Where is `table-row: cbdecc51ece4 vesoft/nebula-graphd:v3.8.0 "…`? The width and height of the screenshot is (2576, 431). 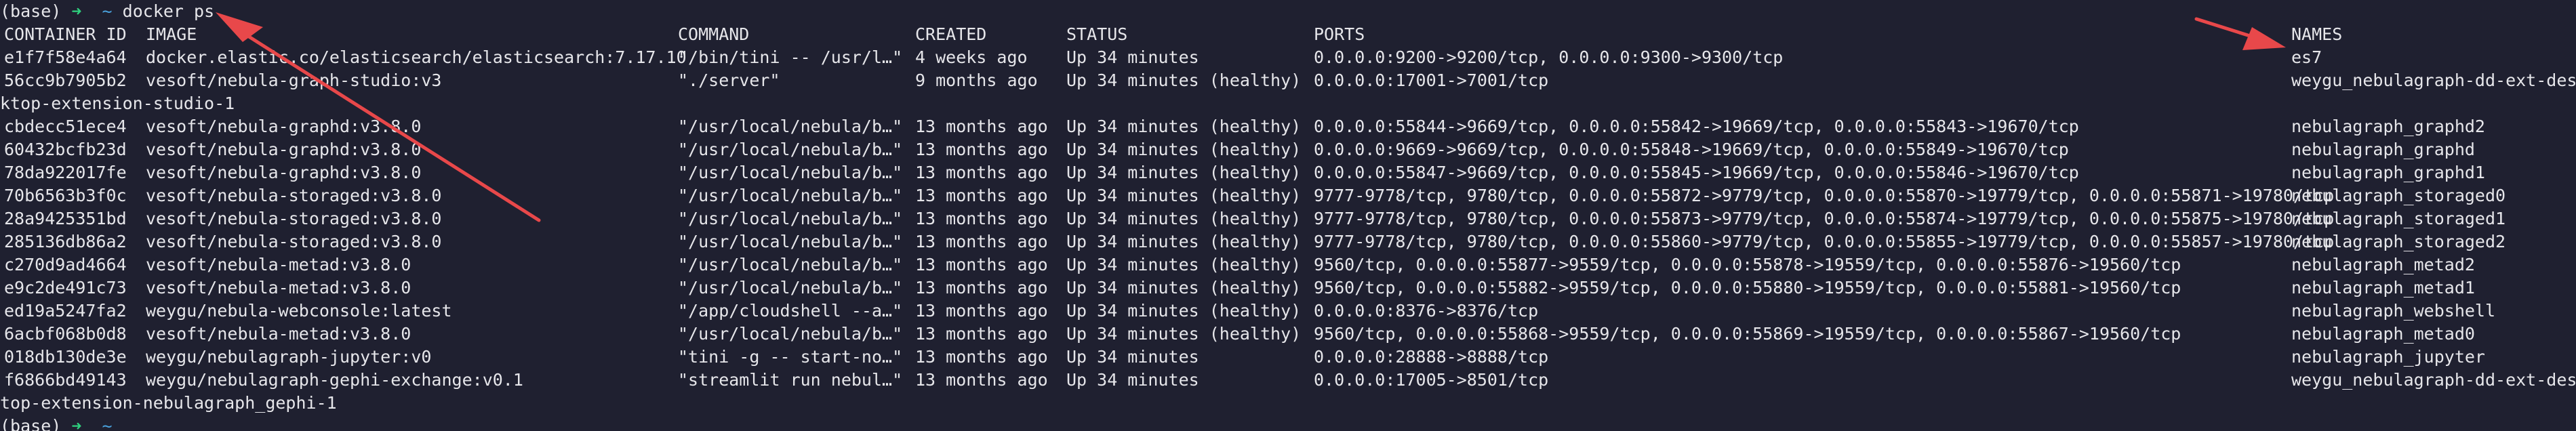
table-row: cbdecc51ece4 vesoft/nebula-graphd:v3.8.0 "… is located at coordinates (1288, 127).